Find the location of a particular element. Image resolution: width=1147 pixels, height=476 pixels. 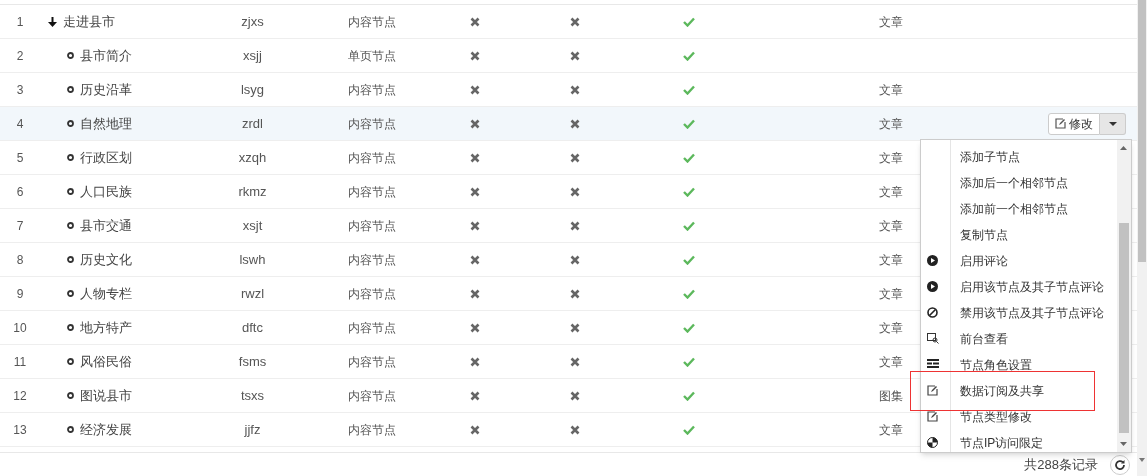

menu-scrollbar is located at coordinates (1124, 296).